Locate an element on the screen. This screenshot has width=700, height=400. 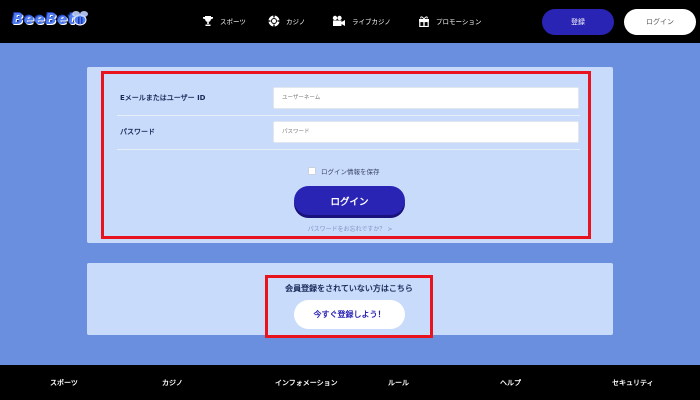
nav-live-casino-label: ライブカジノ is located at coordinates (371, 22).